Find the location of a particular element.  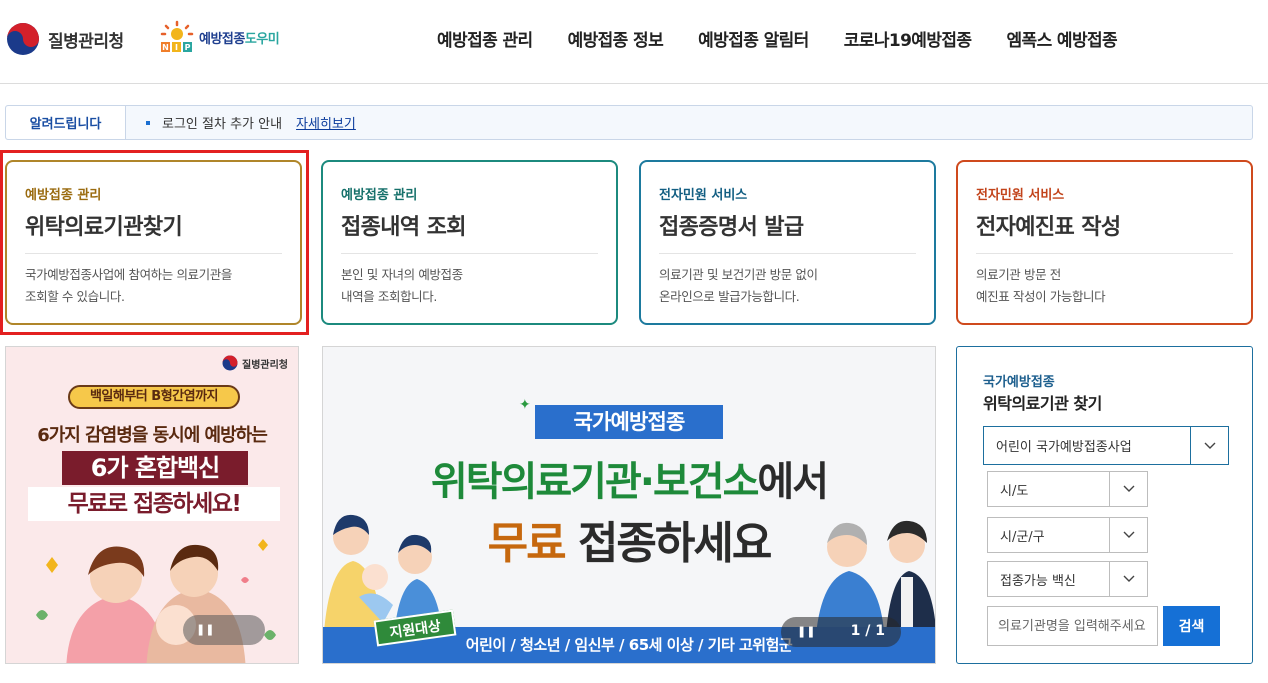

nav-item-covid19: 코로나19예방접종 is located at coordinates (908, 38).